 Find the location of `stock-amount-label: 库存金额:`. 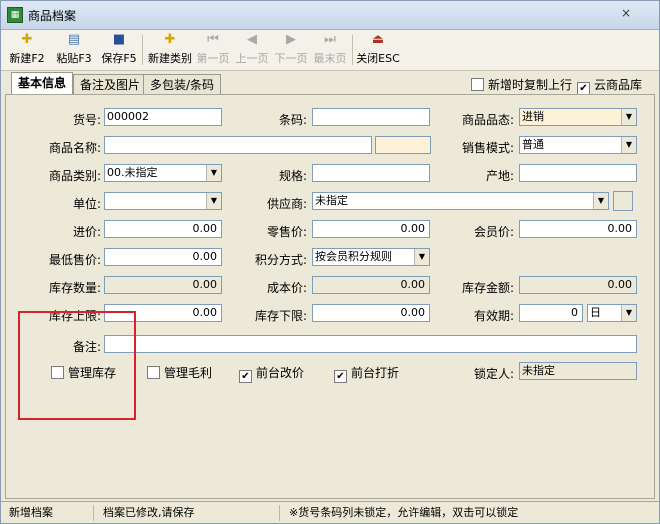

stock-amount-label: 库存金额: is located at coordinates (487, 288).